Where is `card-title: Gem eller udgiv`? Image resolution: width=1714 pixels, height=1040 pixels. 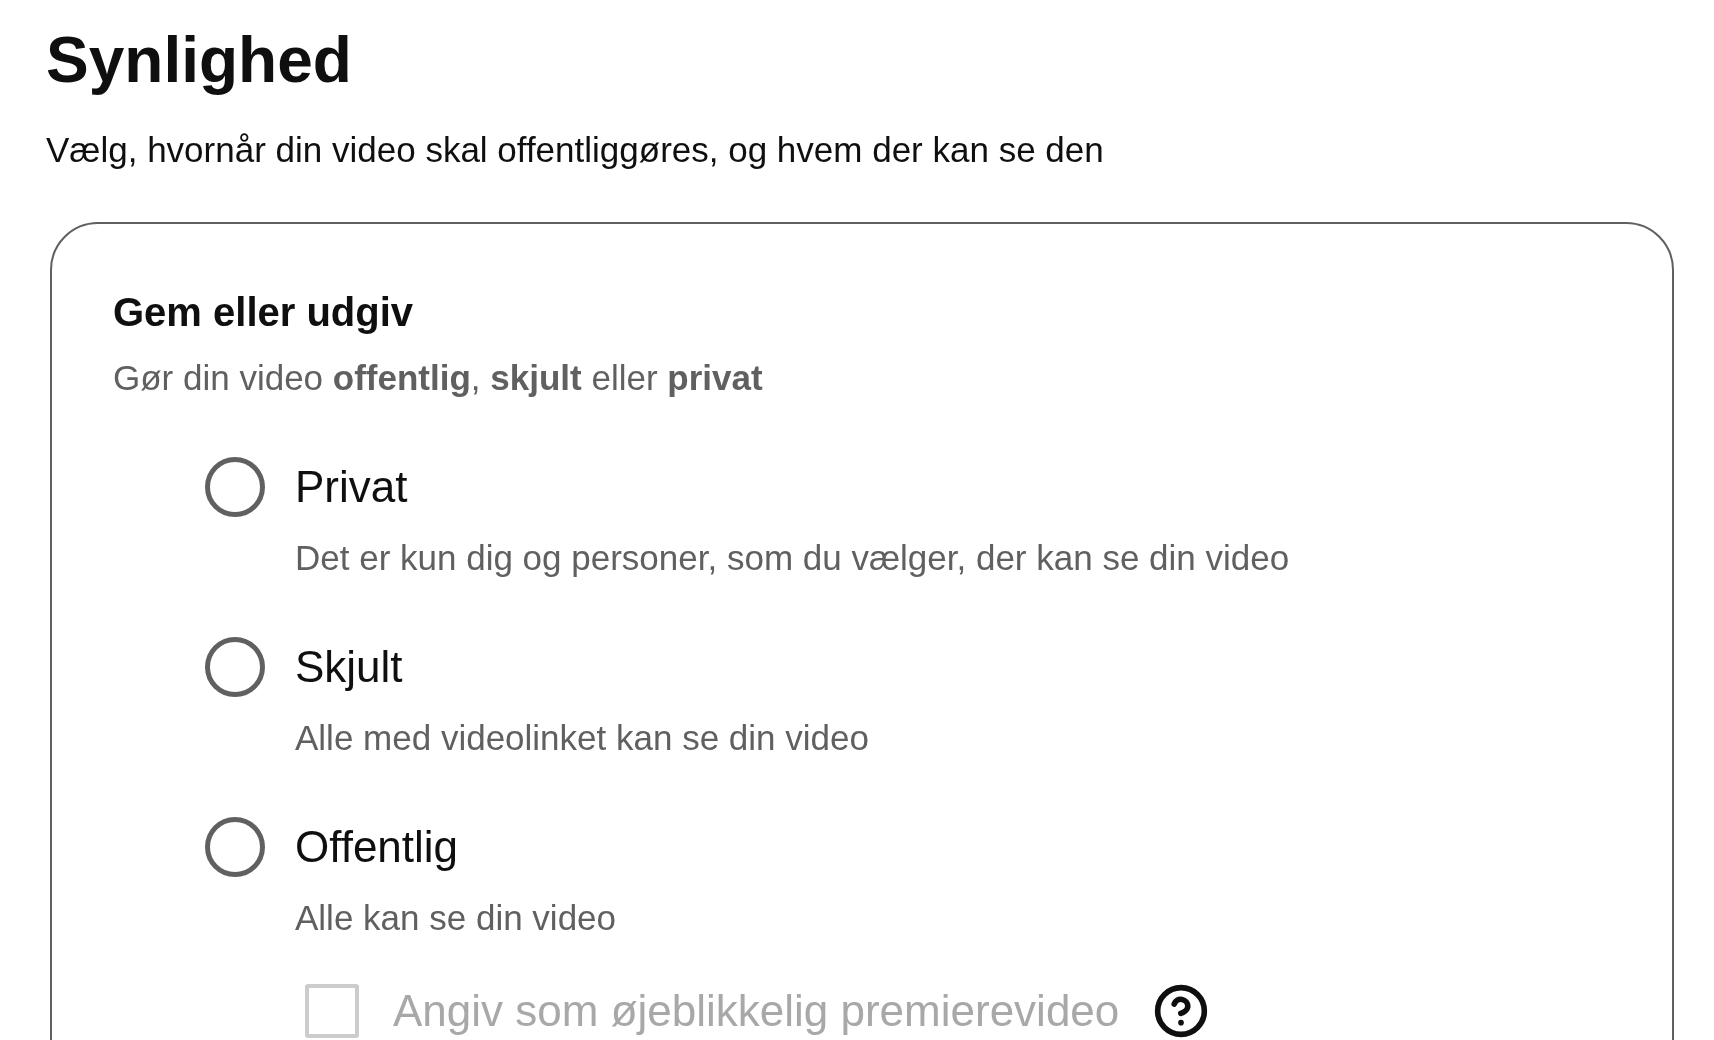 card-title: Gem eller udgiv is located at coordinates (264, 312).